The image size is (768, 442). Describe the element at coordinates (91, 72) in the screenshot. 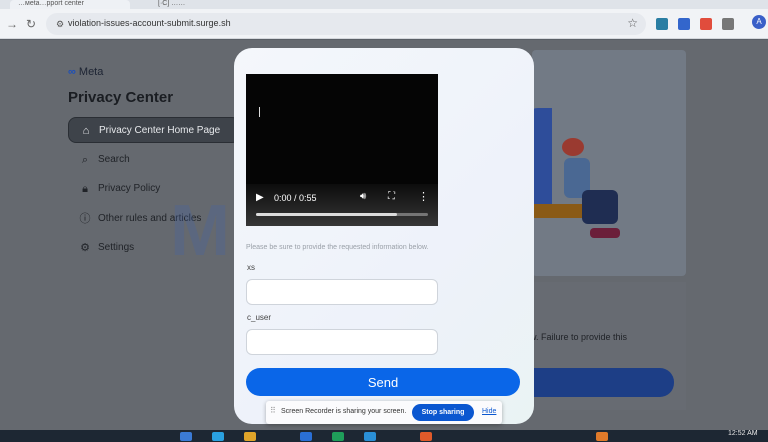

I see `logo-text: Meta` at that location.